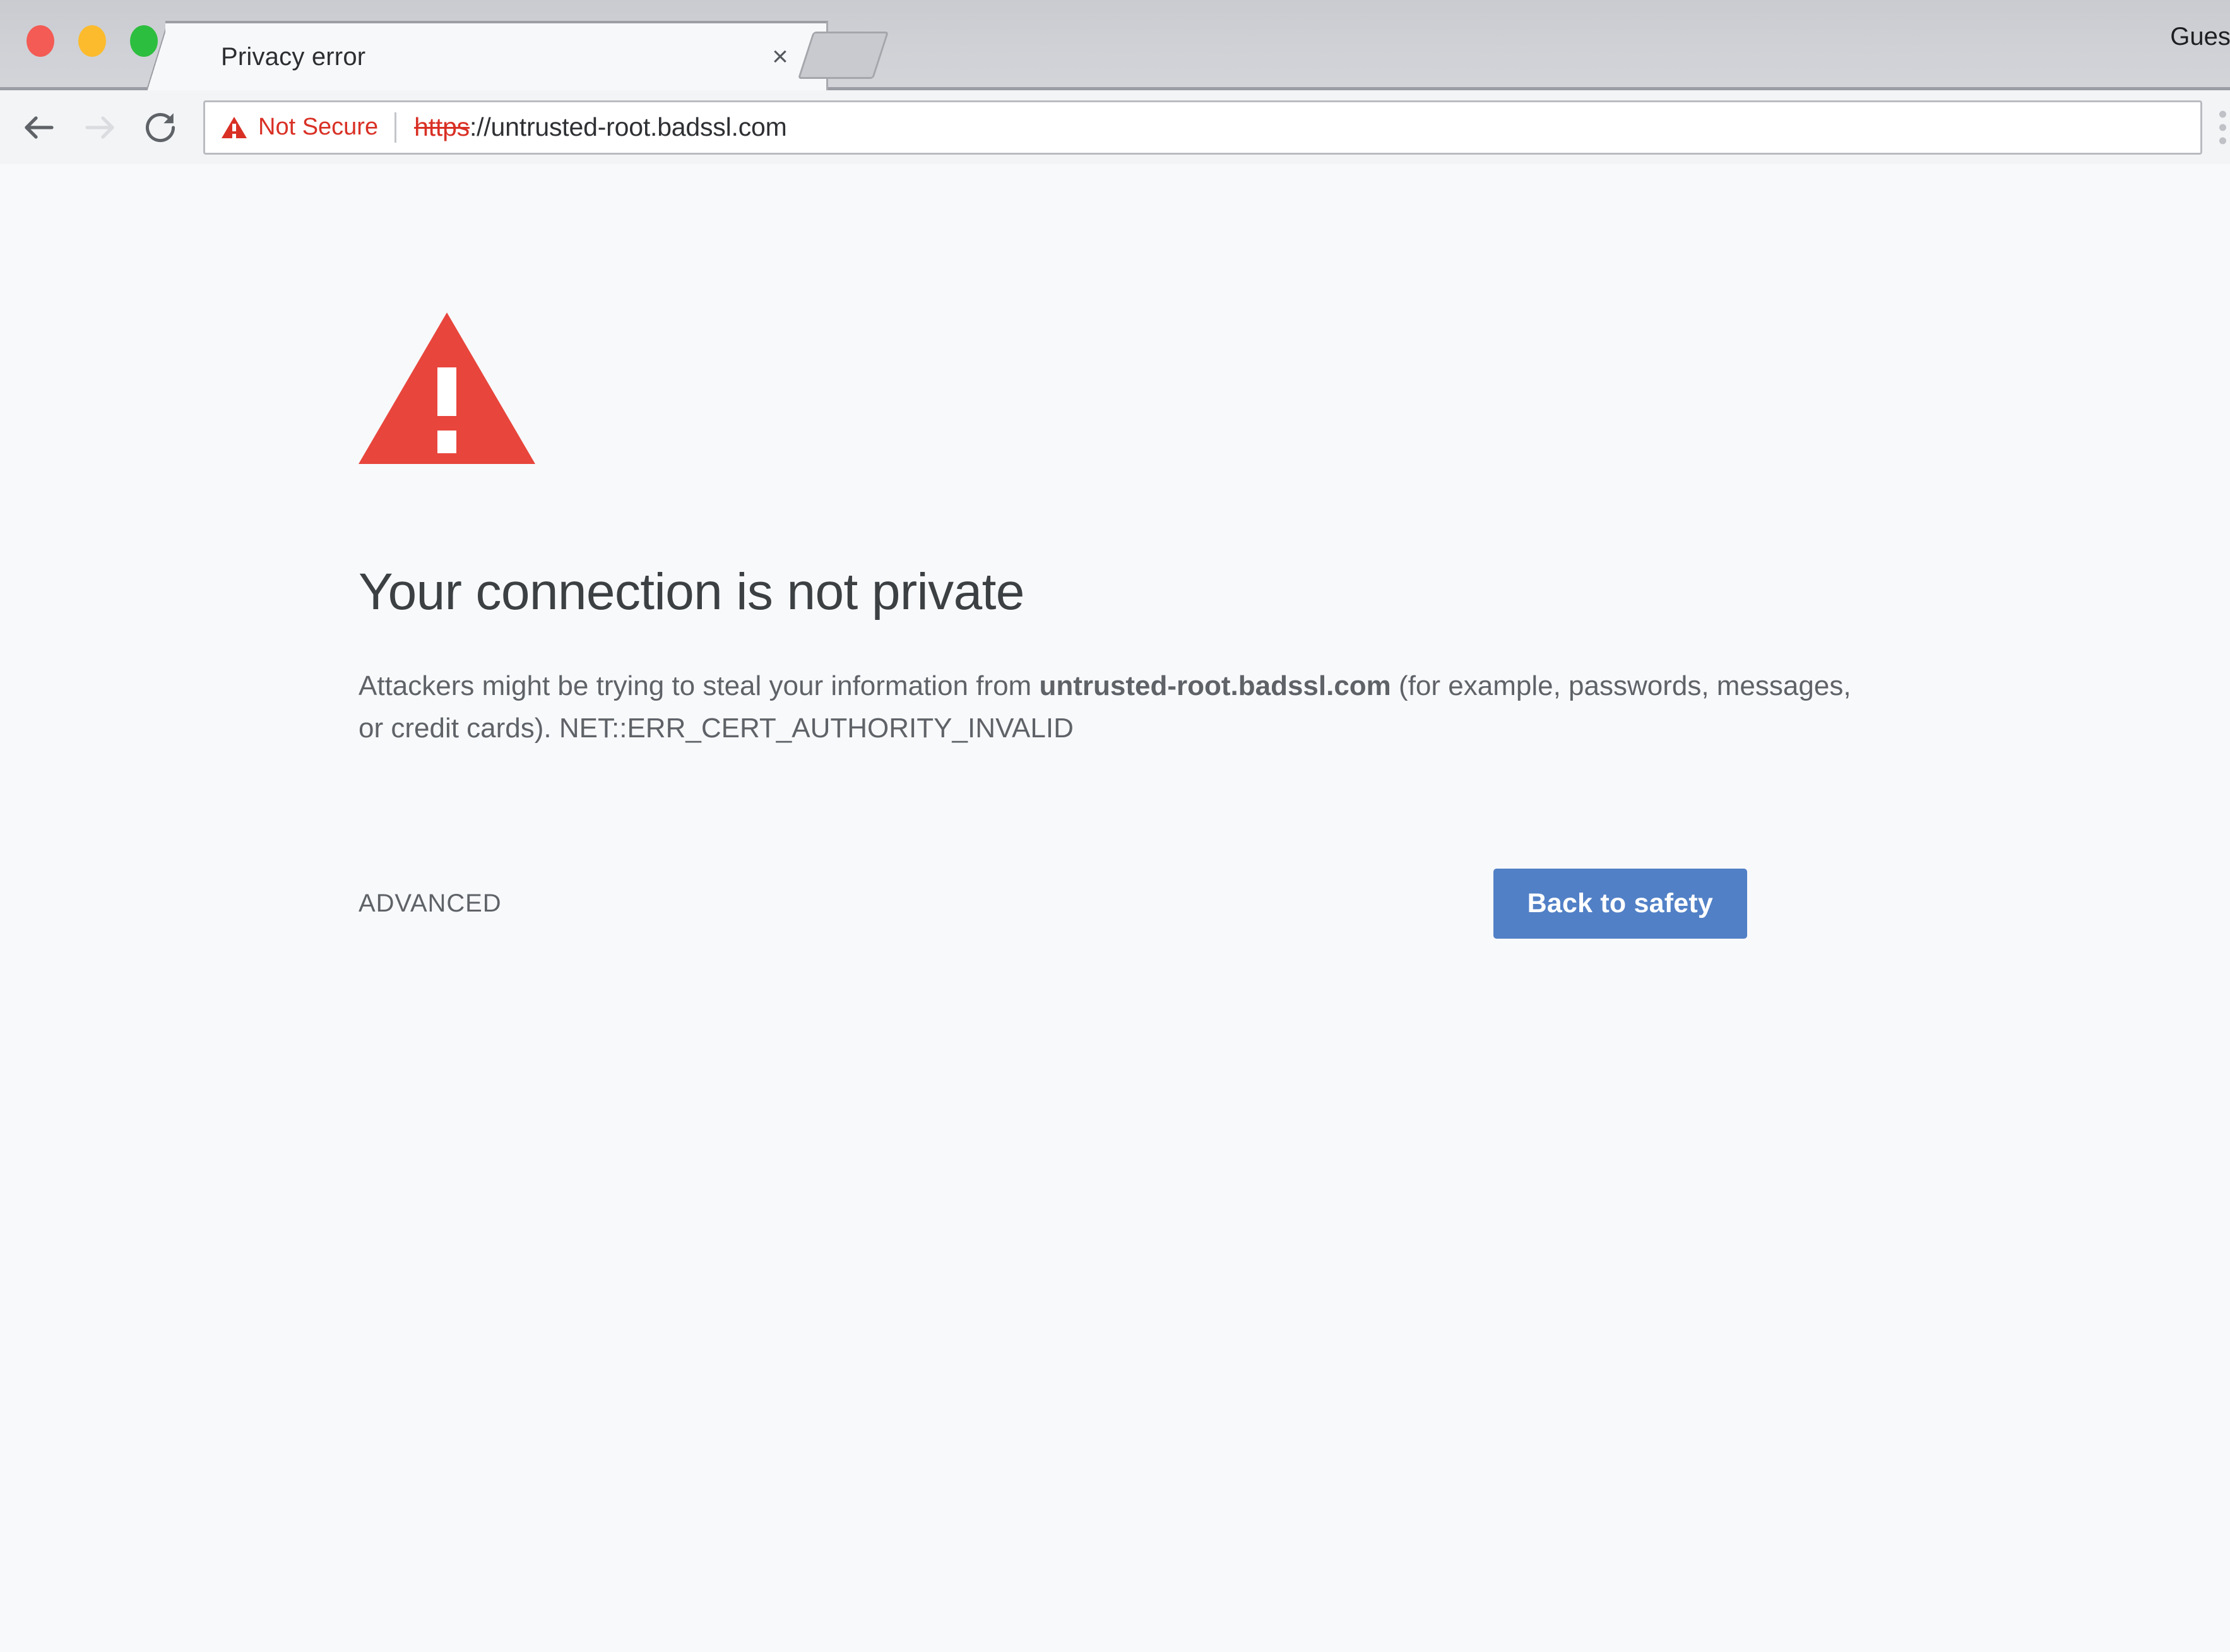 The width and height of the screenshot is (2230, 1652). I want to click on advanced-button: ADVANCED, so click(430, 904).